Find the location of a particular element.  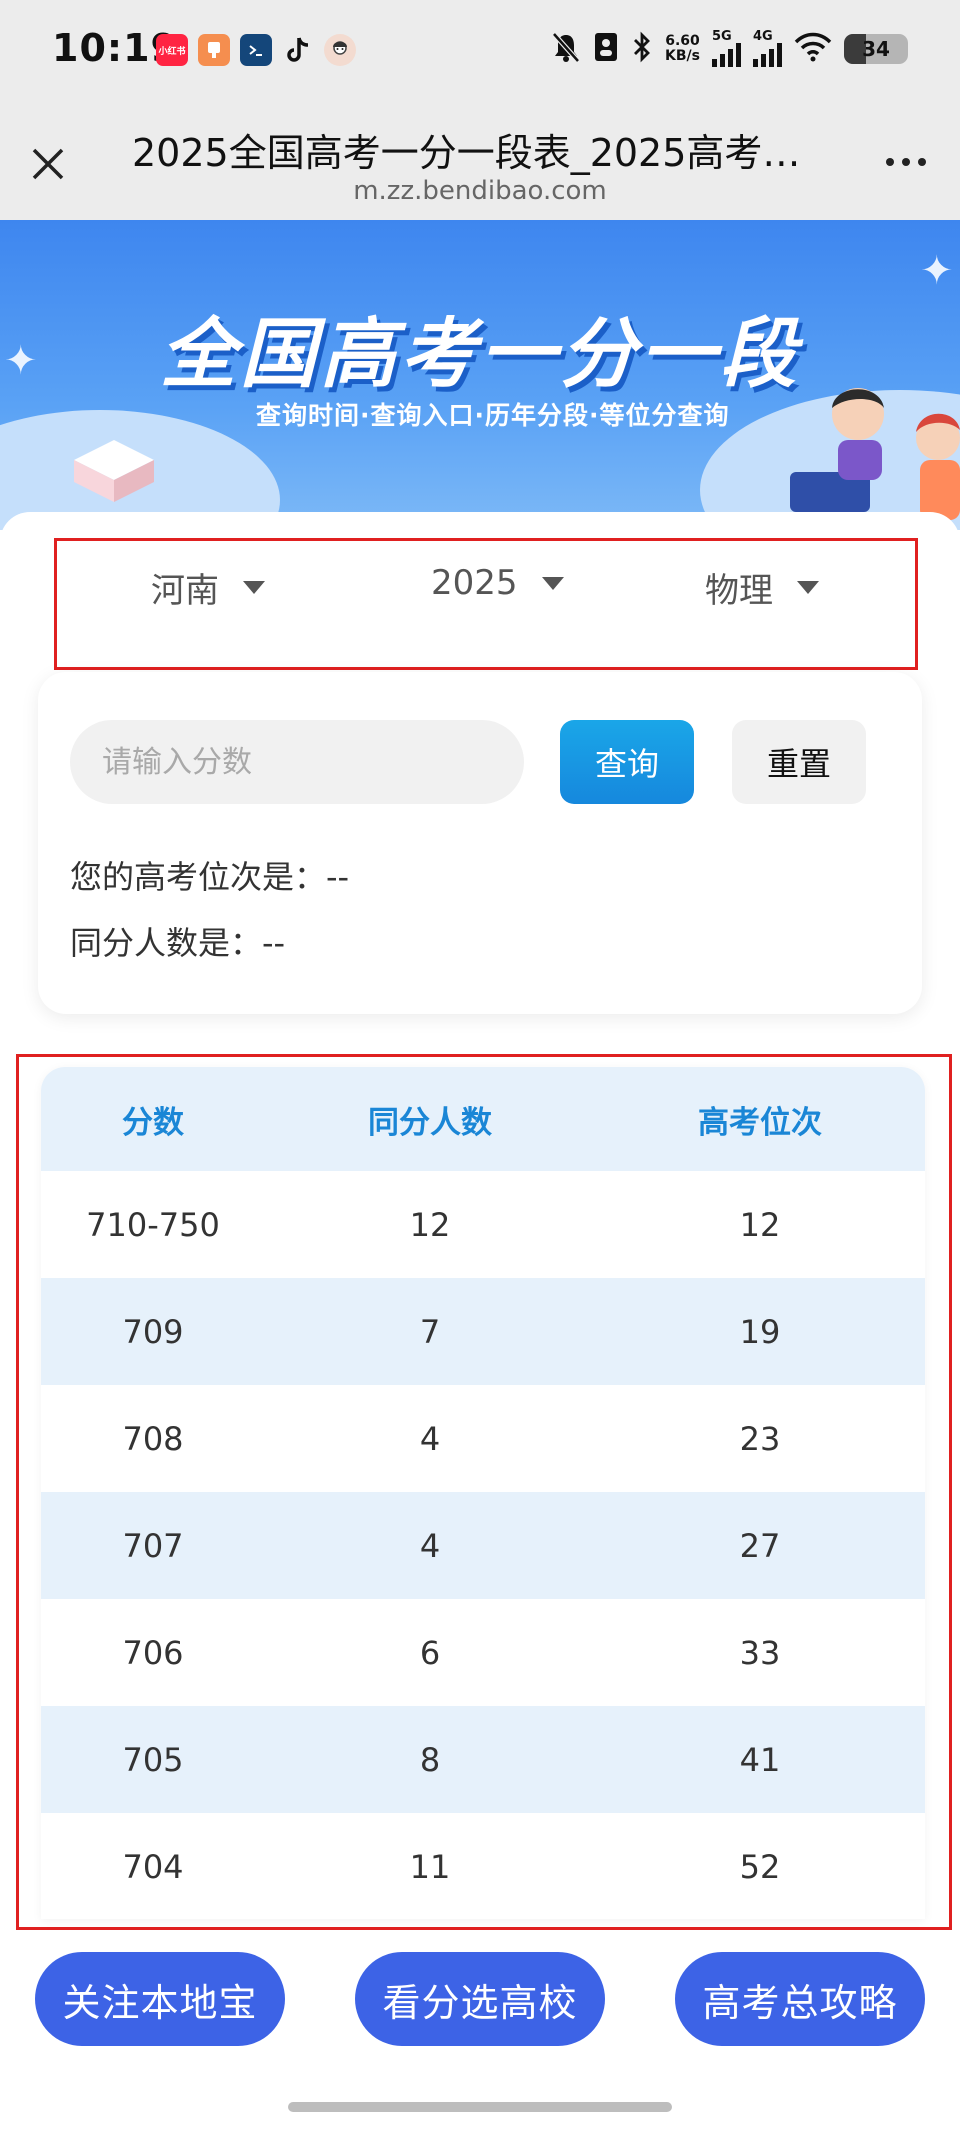

contact-card-icon is located at coordinates (606, 49).